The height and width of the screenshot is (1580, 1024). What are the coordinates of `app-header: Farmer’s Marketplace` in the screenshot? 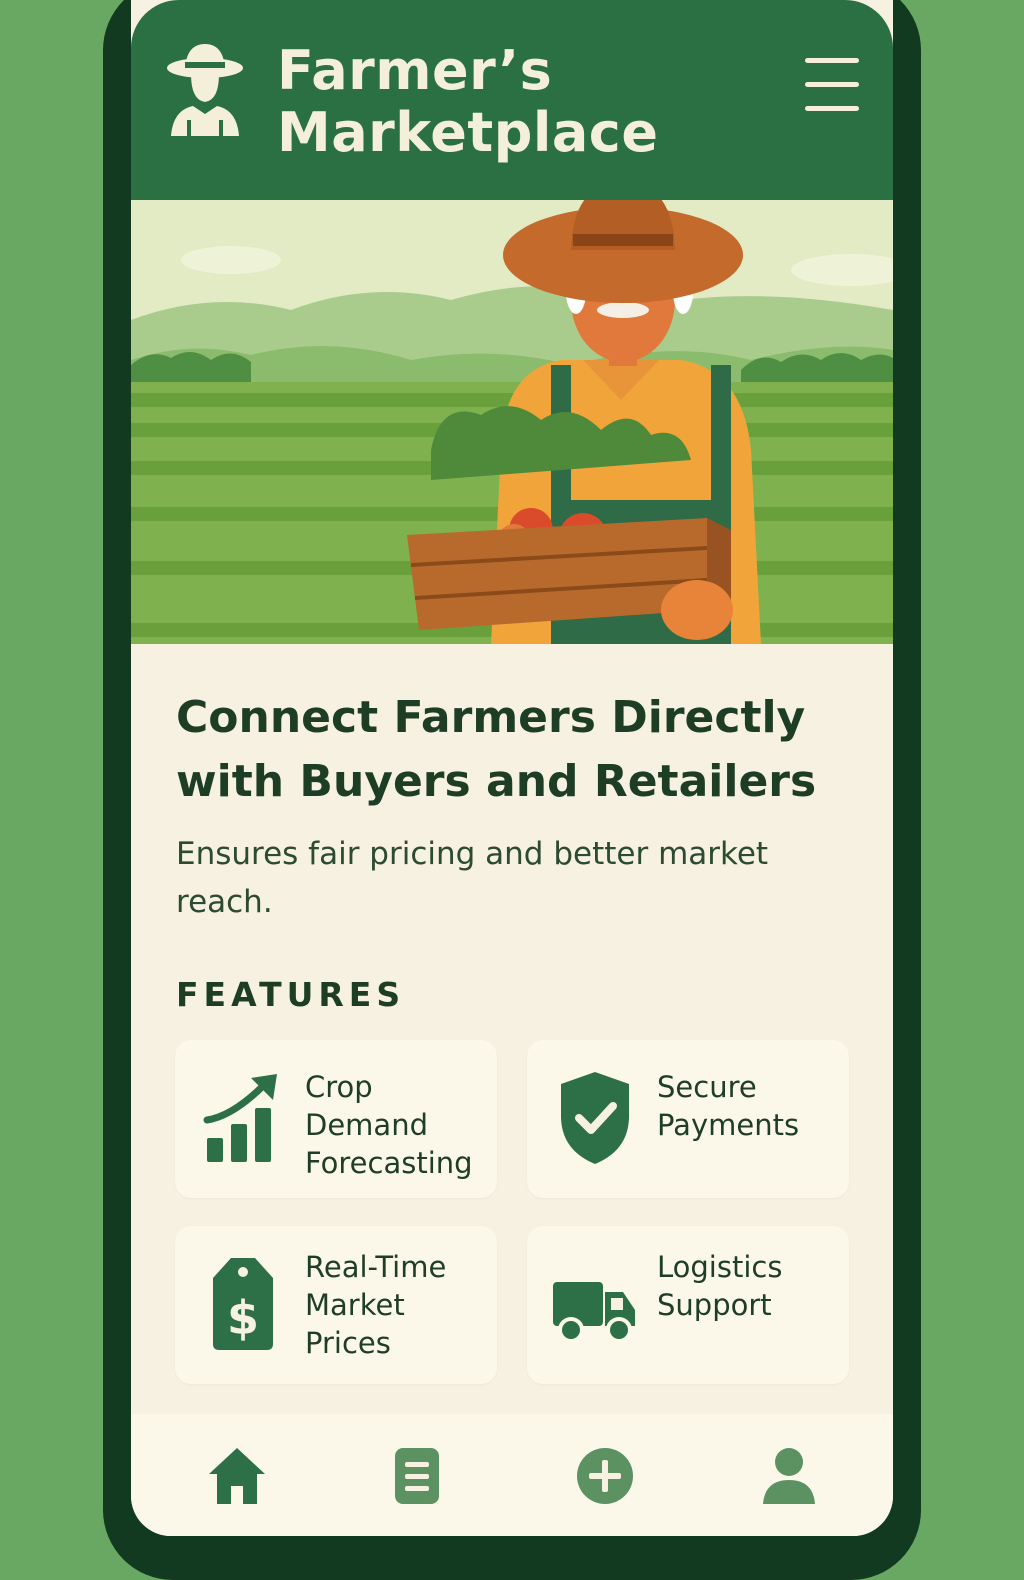 It's located at (512, 100).